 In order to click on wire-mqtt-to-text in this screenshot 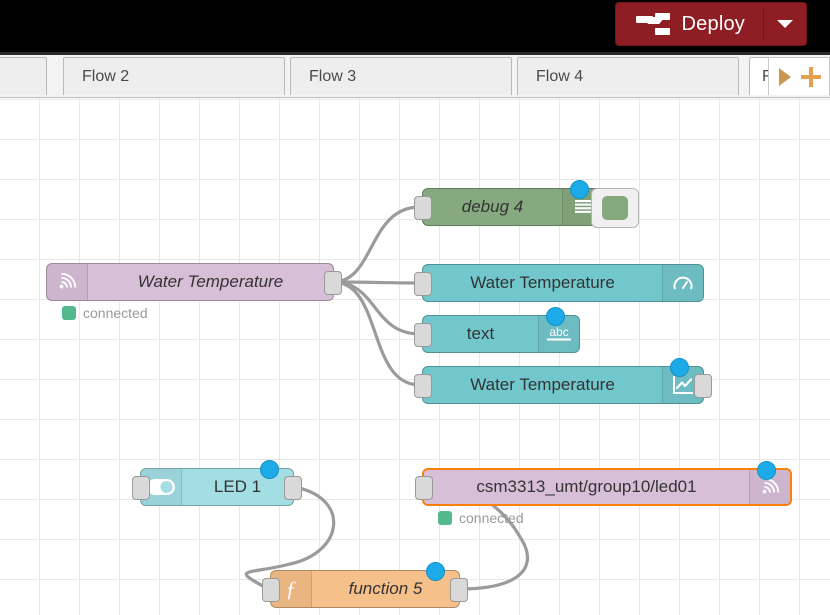, I will do `click(376, 308)`.